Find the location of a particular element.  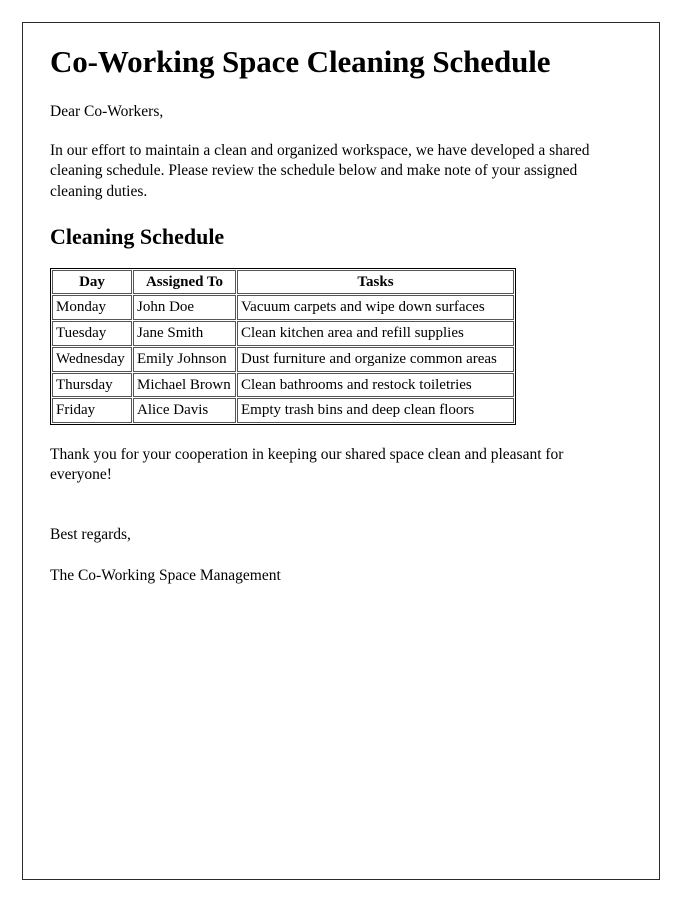

cell-tasks: Vacuum carpets and wipe down surfaces is located at coordinates (375, 308).